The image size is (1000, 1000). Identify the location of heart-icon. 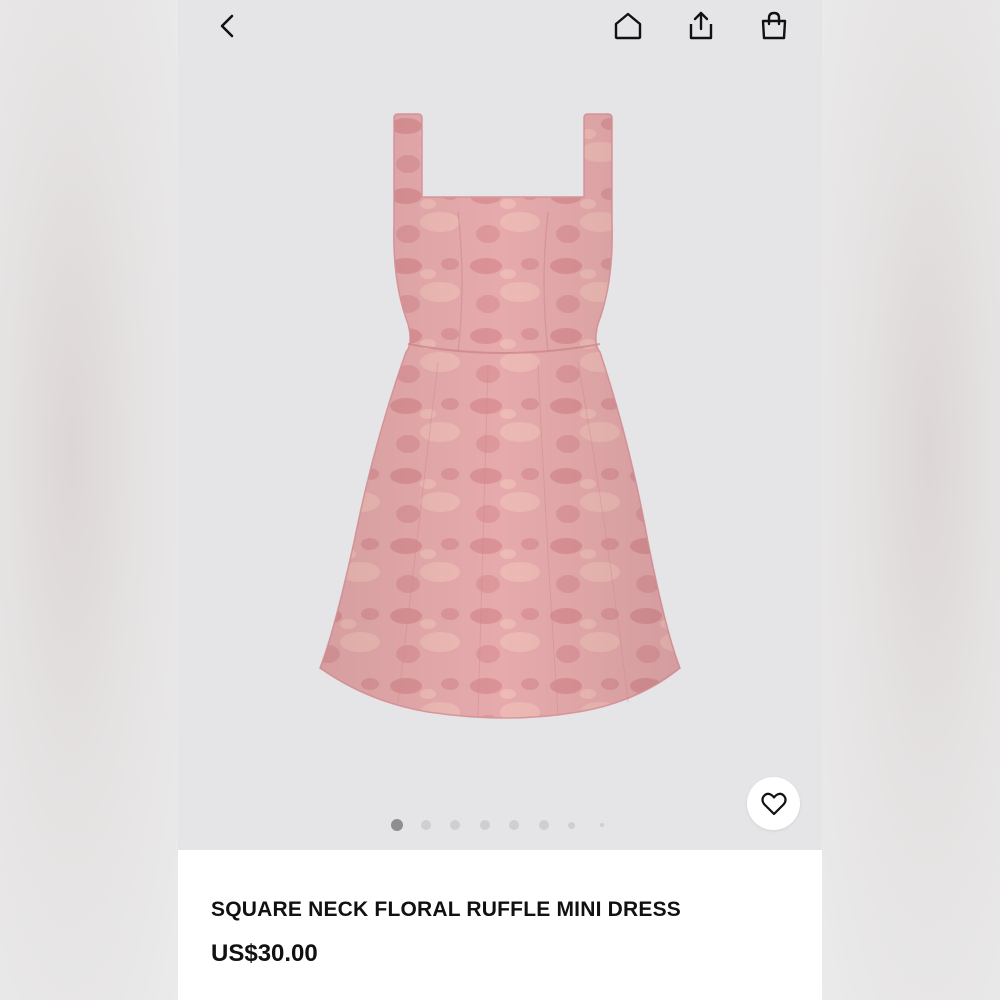
(773, 803).